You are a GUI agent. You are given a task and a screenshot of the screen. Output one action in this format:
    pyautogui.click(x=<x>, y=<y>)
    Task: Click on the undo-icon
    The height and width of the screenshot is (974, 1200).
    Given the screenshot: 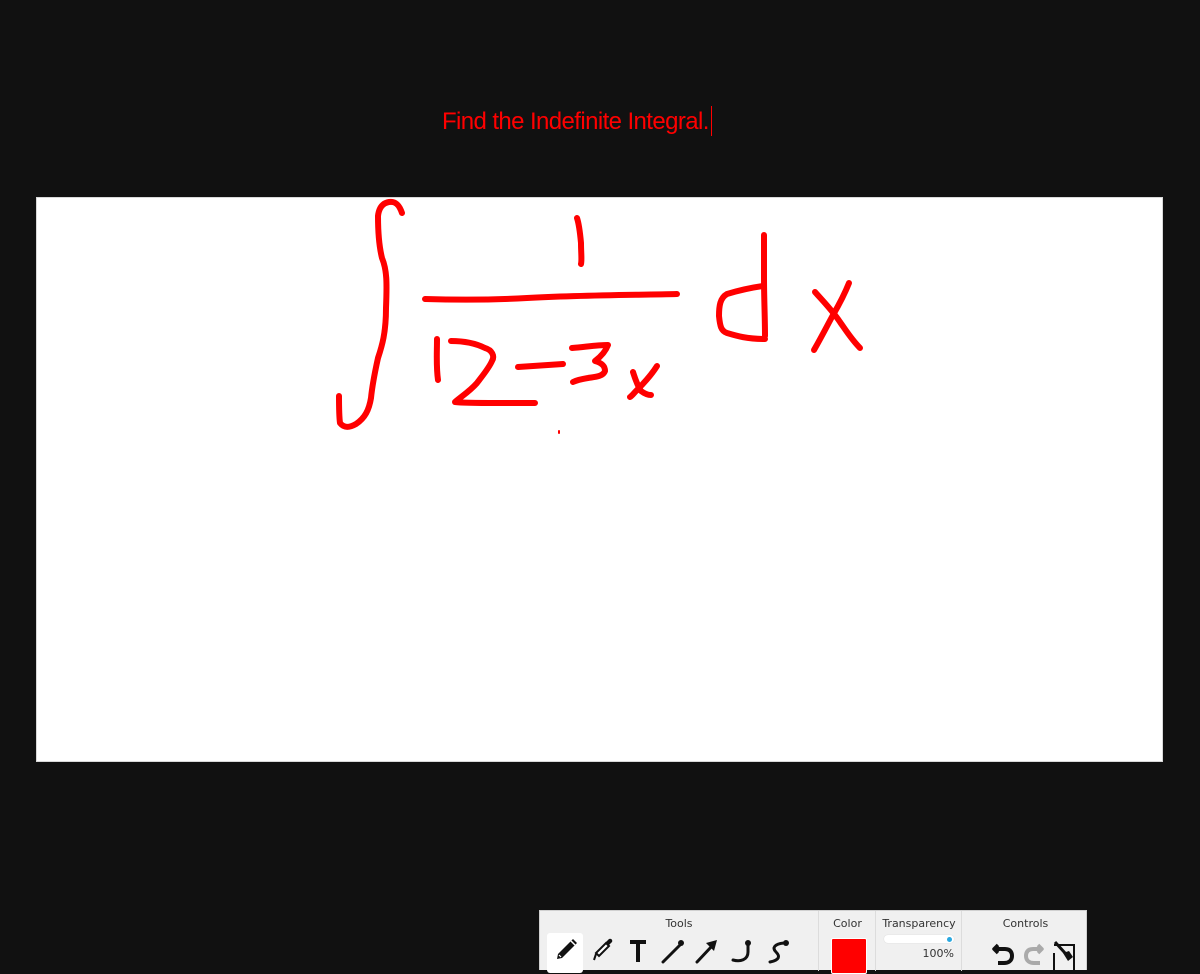 What is the action you would take?
    pyautogui.click(x=1003, y=954)
    